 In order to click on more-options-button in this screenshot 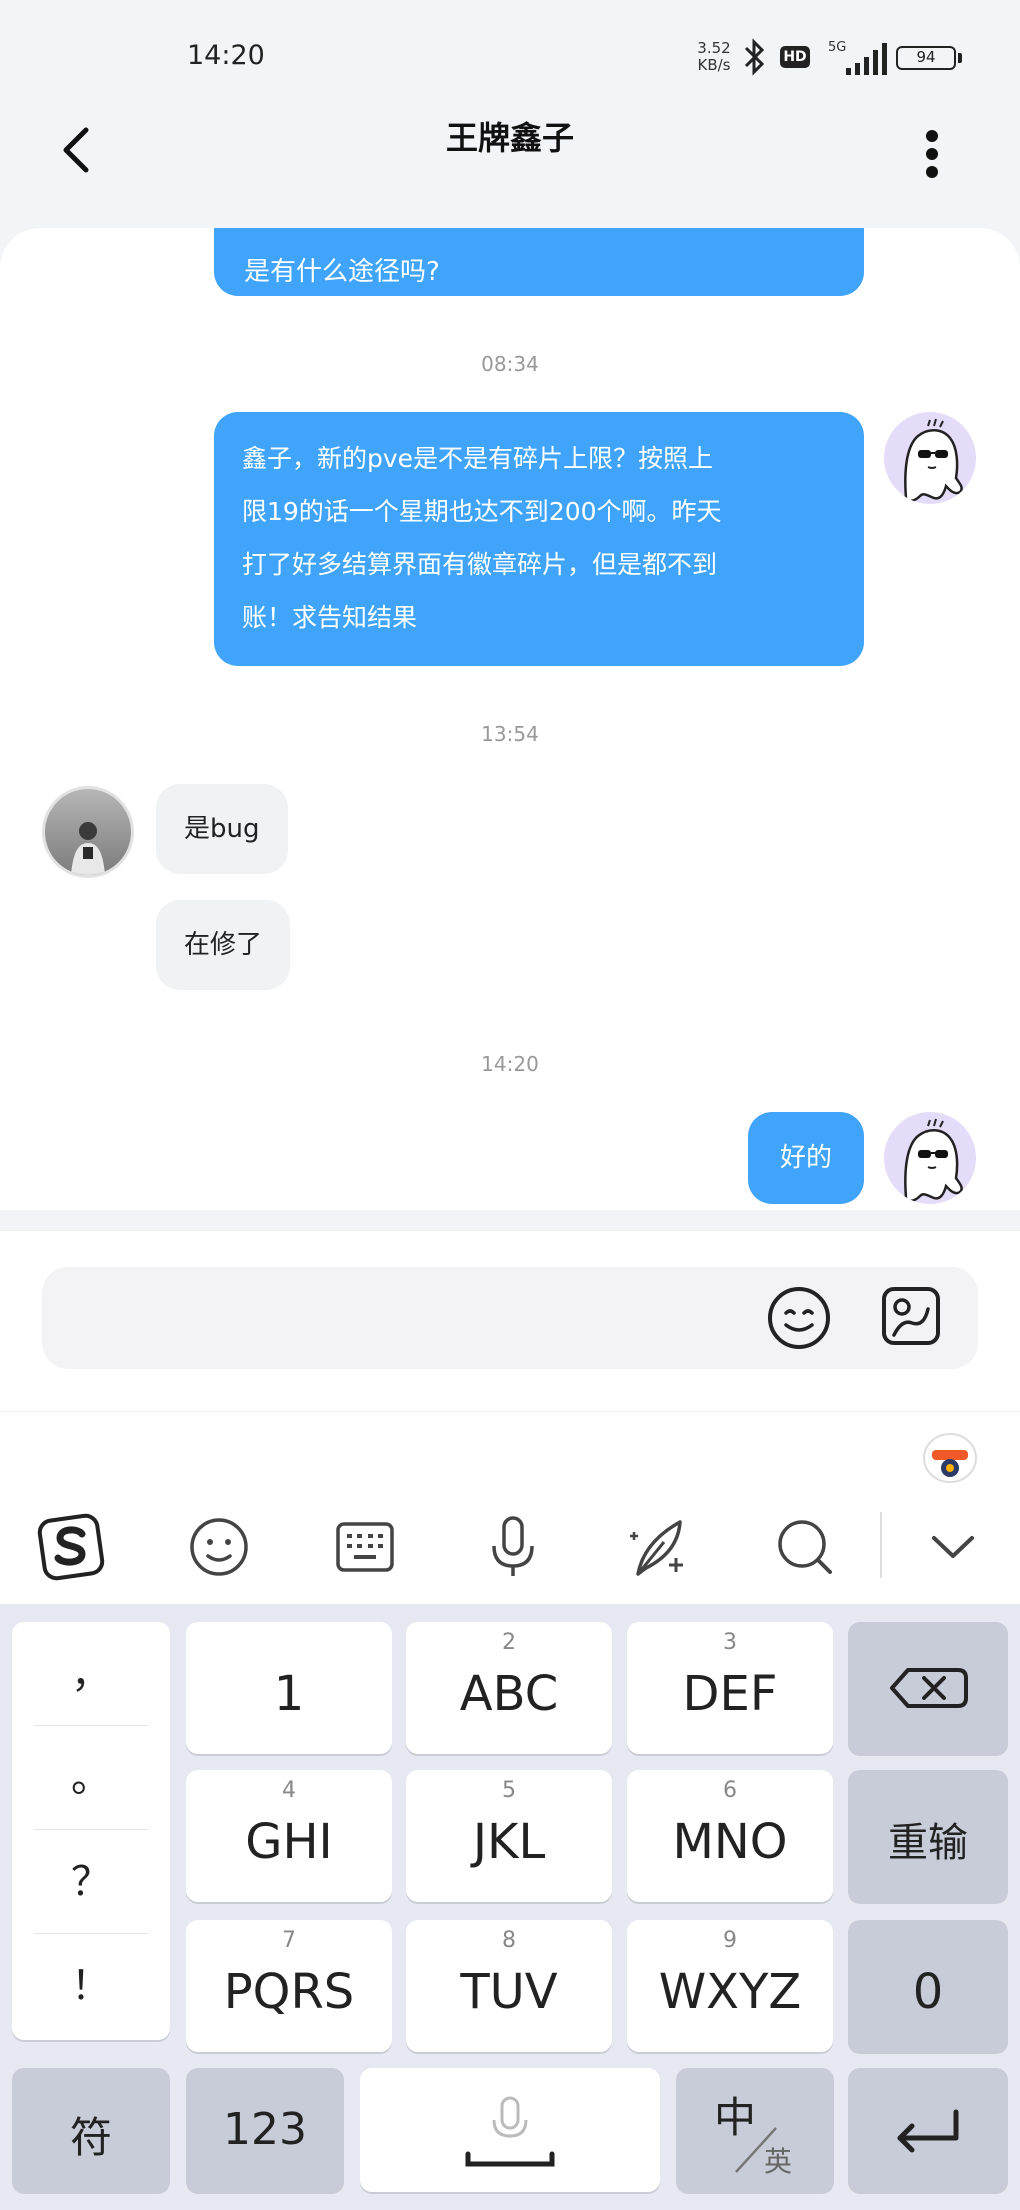, I will do `click(932, 154)`.